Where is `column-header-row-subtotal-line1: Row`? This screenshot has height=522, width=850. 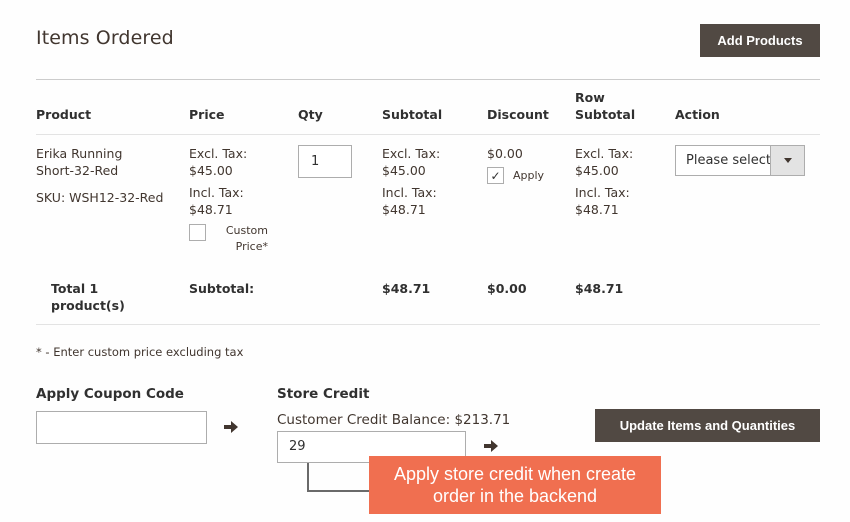
column-header-row-subtotal-line1: Row is located at coordinates (590, 97).